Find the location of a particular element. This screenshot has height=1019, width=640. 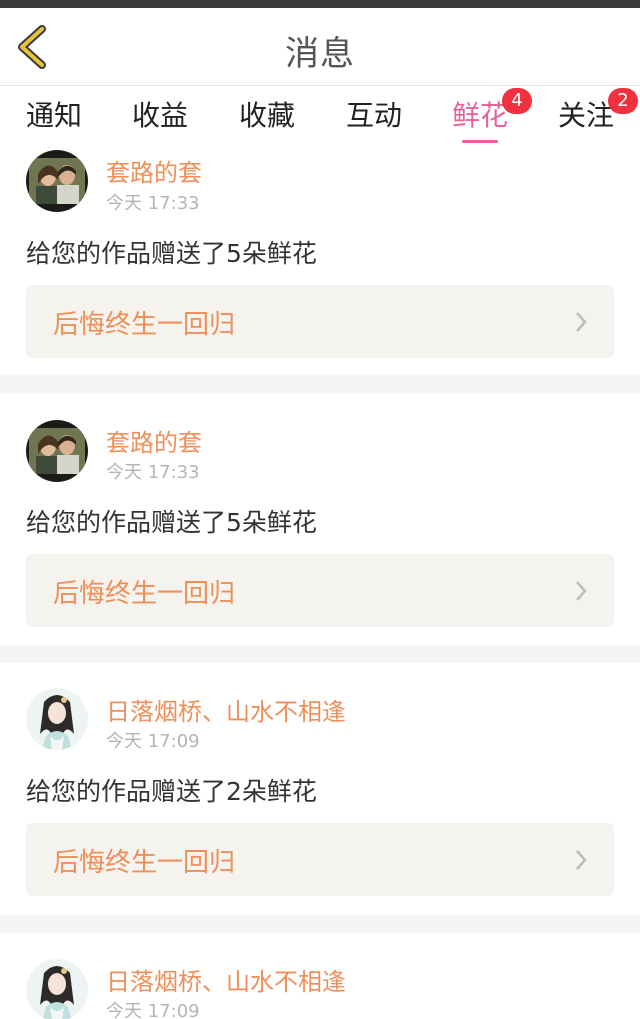

tab-label: 收益 is located at coordinates (159, 115).